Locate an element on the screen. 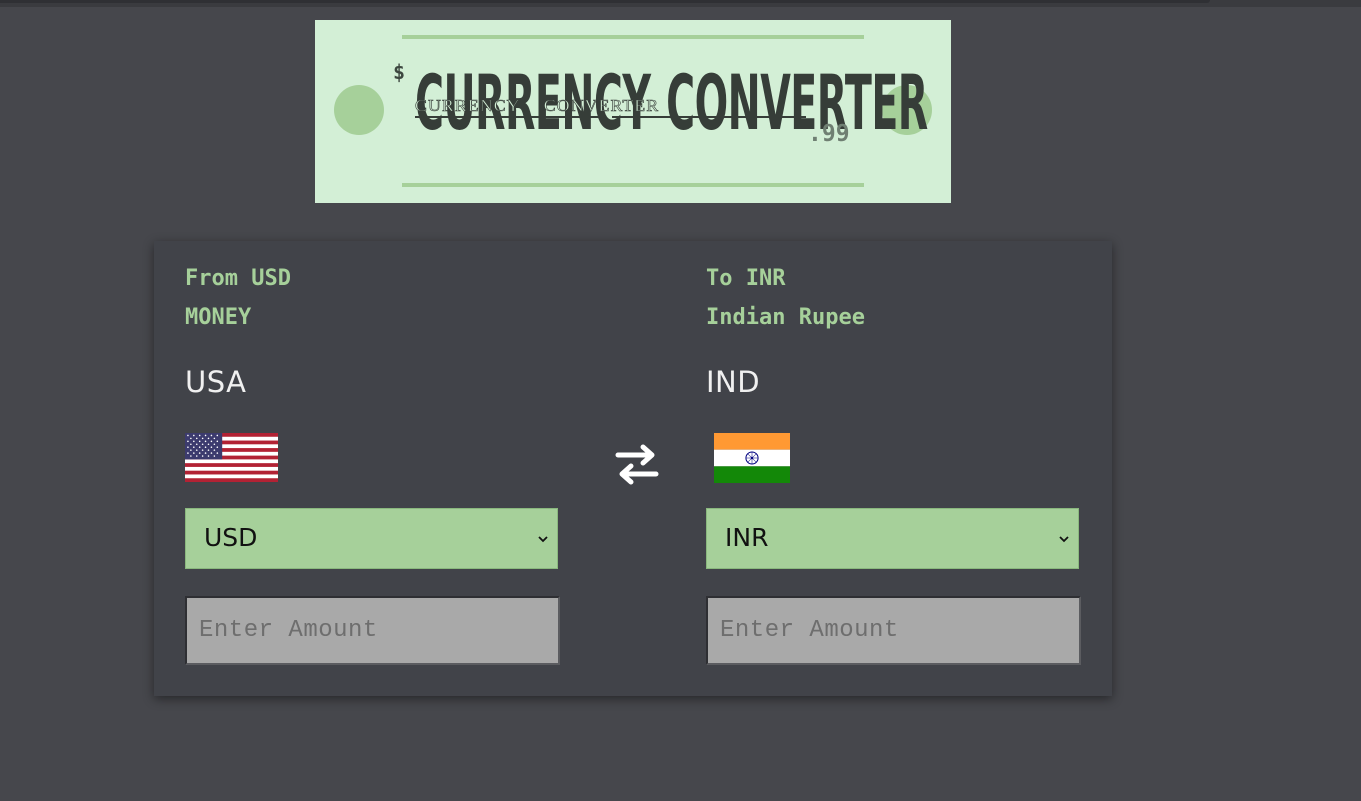 Image resolution: width=1361 pixels, height=801 pixels. banner-top-line is located at coordinates (633, 37).